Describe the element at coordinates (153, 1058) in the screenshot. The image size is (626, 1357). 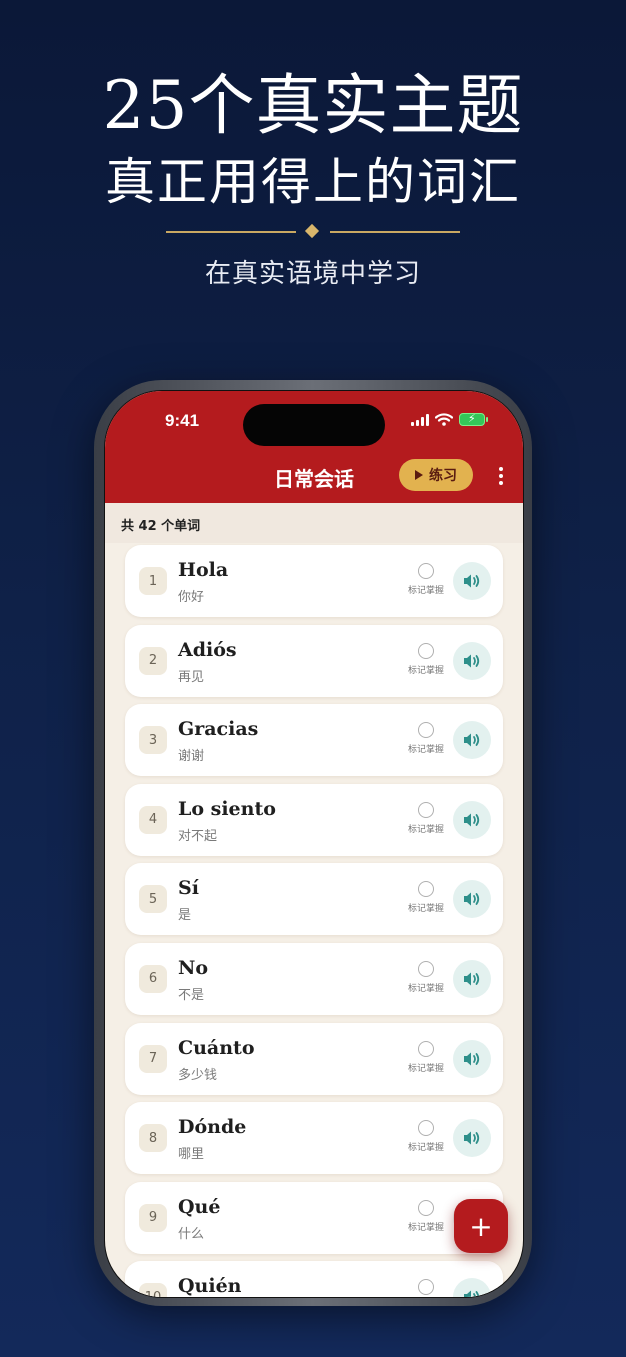
I see `word-number: 7` at that location.